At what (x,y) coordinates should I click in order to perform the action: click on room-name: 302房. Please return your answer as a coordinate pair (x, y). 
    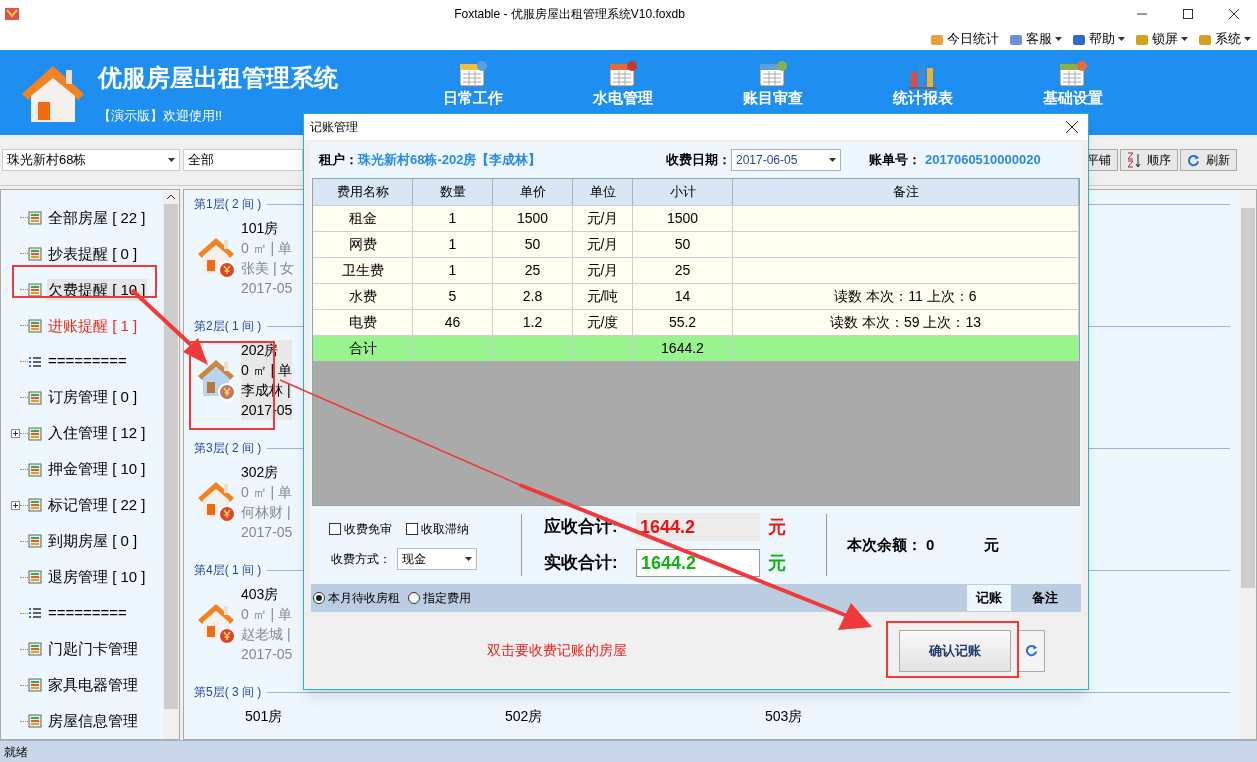
    Looking at the image, I should click on (260, 472).